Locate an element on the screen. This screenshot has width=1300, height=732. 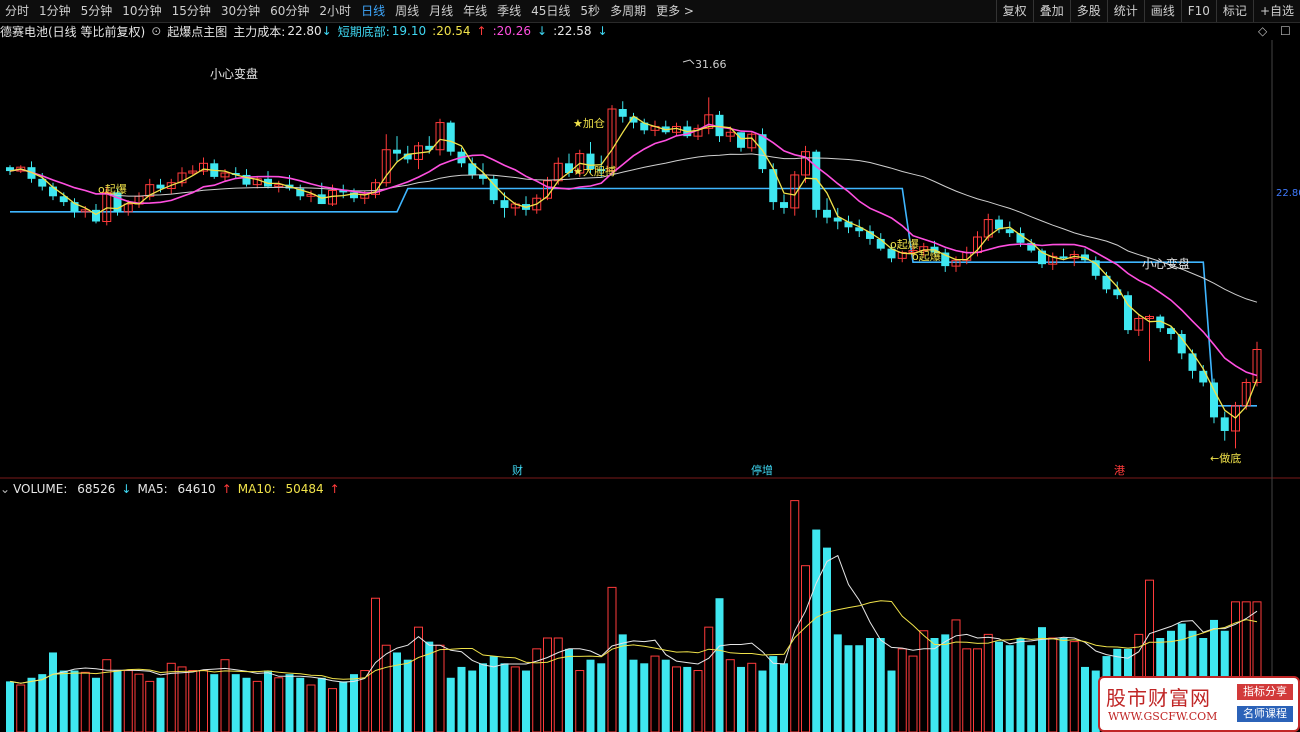
watermark-logo: 股市财富网 WWW.GSCFW.COM 指标分享 名师课程 is located at coordinates (1199, 704).